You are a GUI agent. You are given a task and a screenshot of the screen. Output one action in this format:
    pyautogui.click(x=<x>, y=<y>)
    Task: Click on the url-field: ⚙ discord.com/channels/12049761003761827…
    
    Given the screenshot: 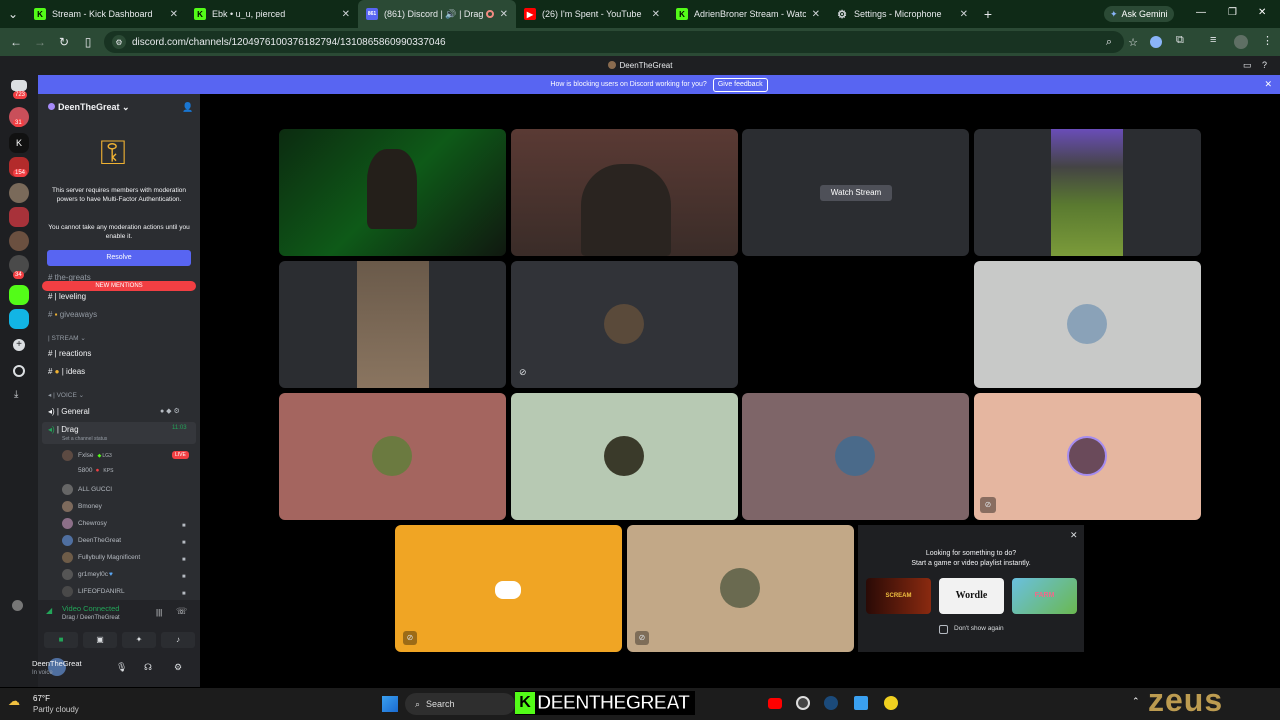 What is the action you would take?
    pyautogui.click(x=621, y=42)
    